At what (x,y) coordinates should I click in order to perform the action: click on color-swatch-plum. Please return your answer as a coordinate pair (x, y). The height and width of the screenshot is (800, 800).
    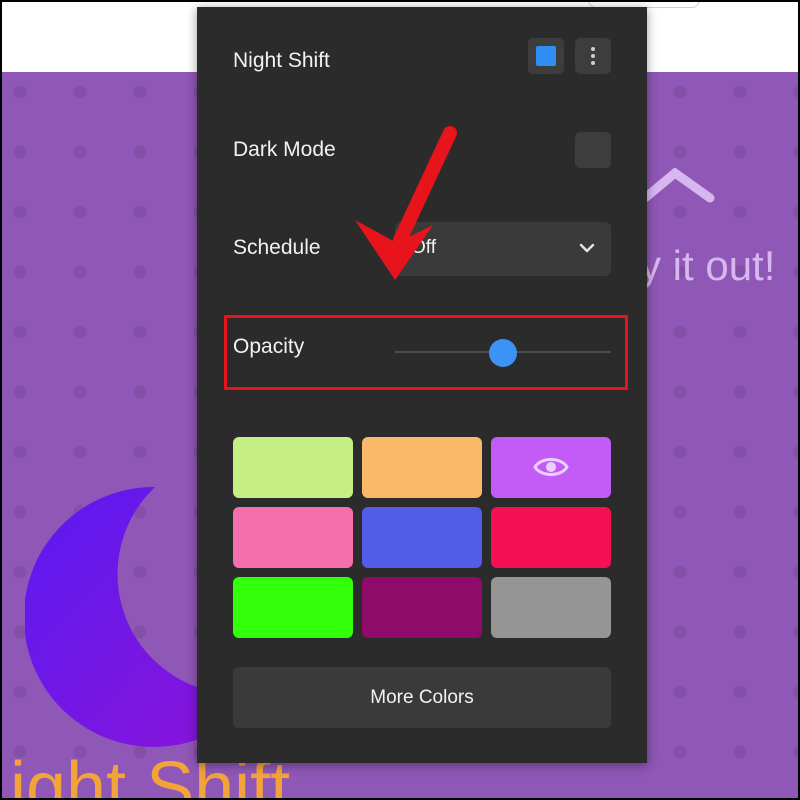
    Looking at the image, I should click on (422, 607).